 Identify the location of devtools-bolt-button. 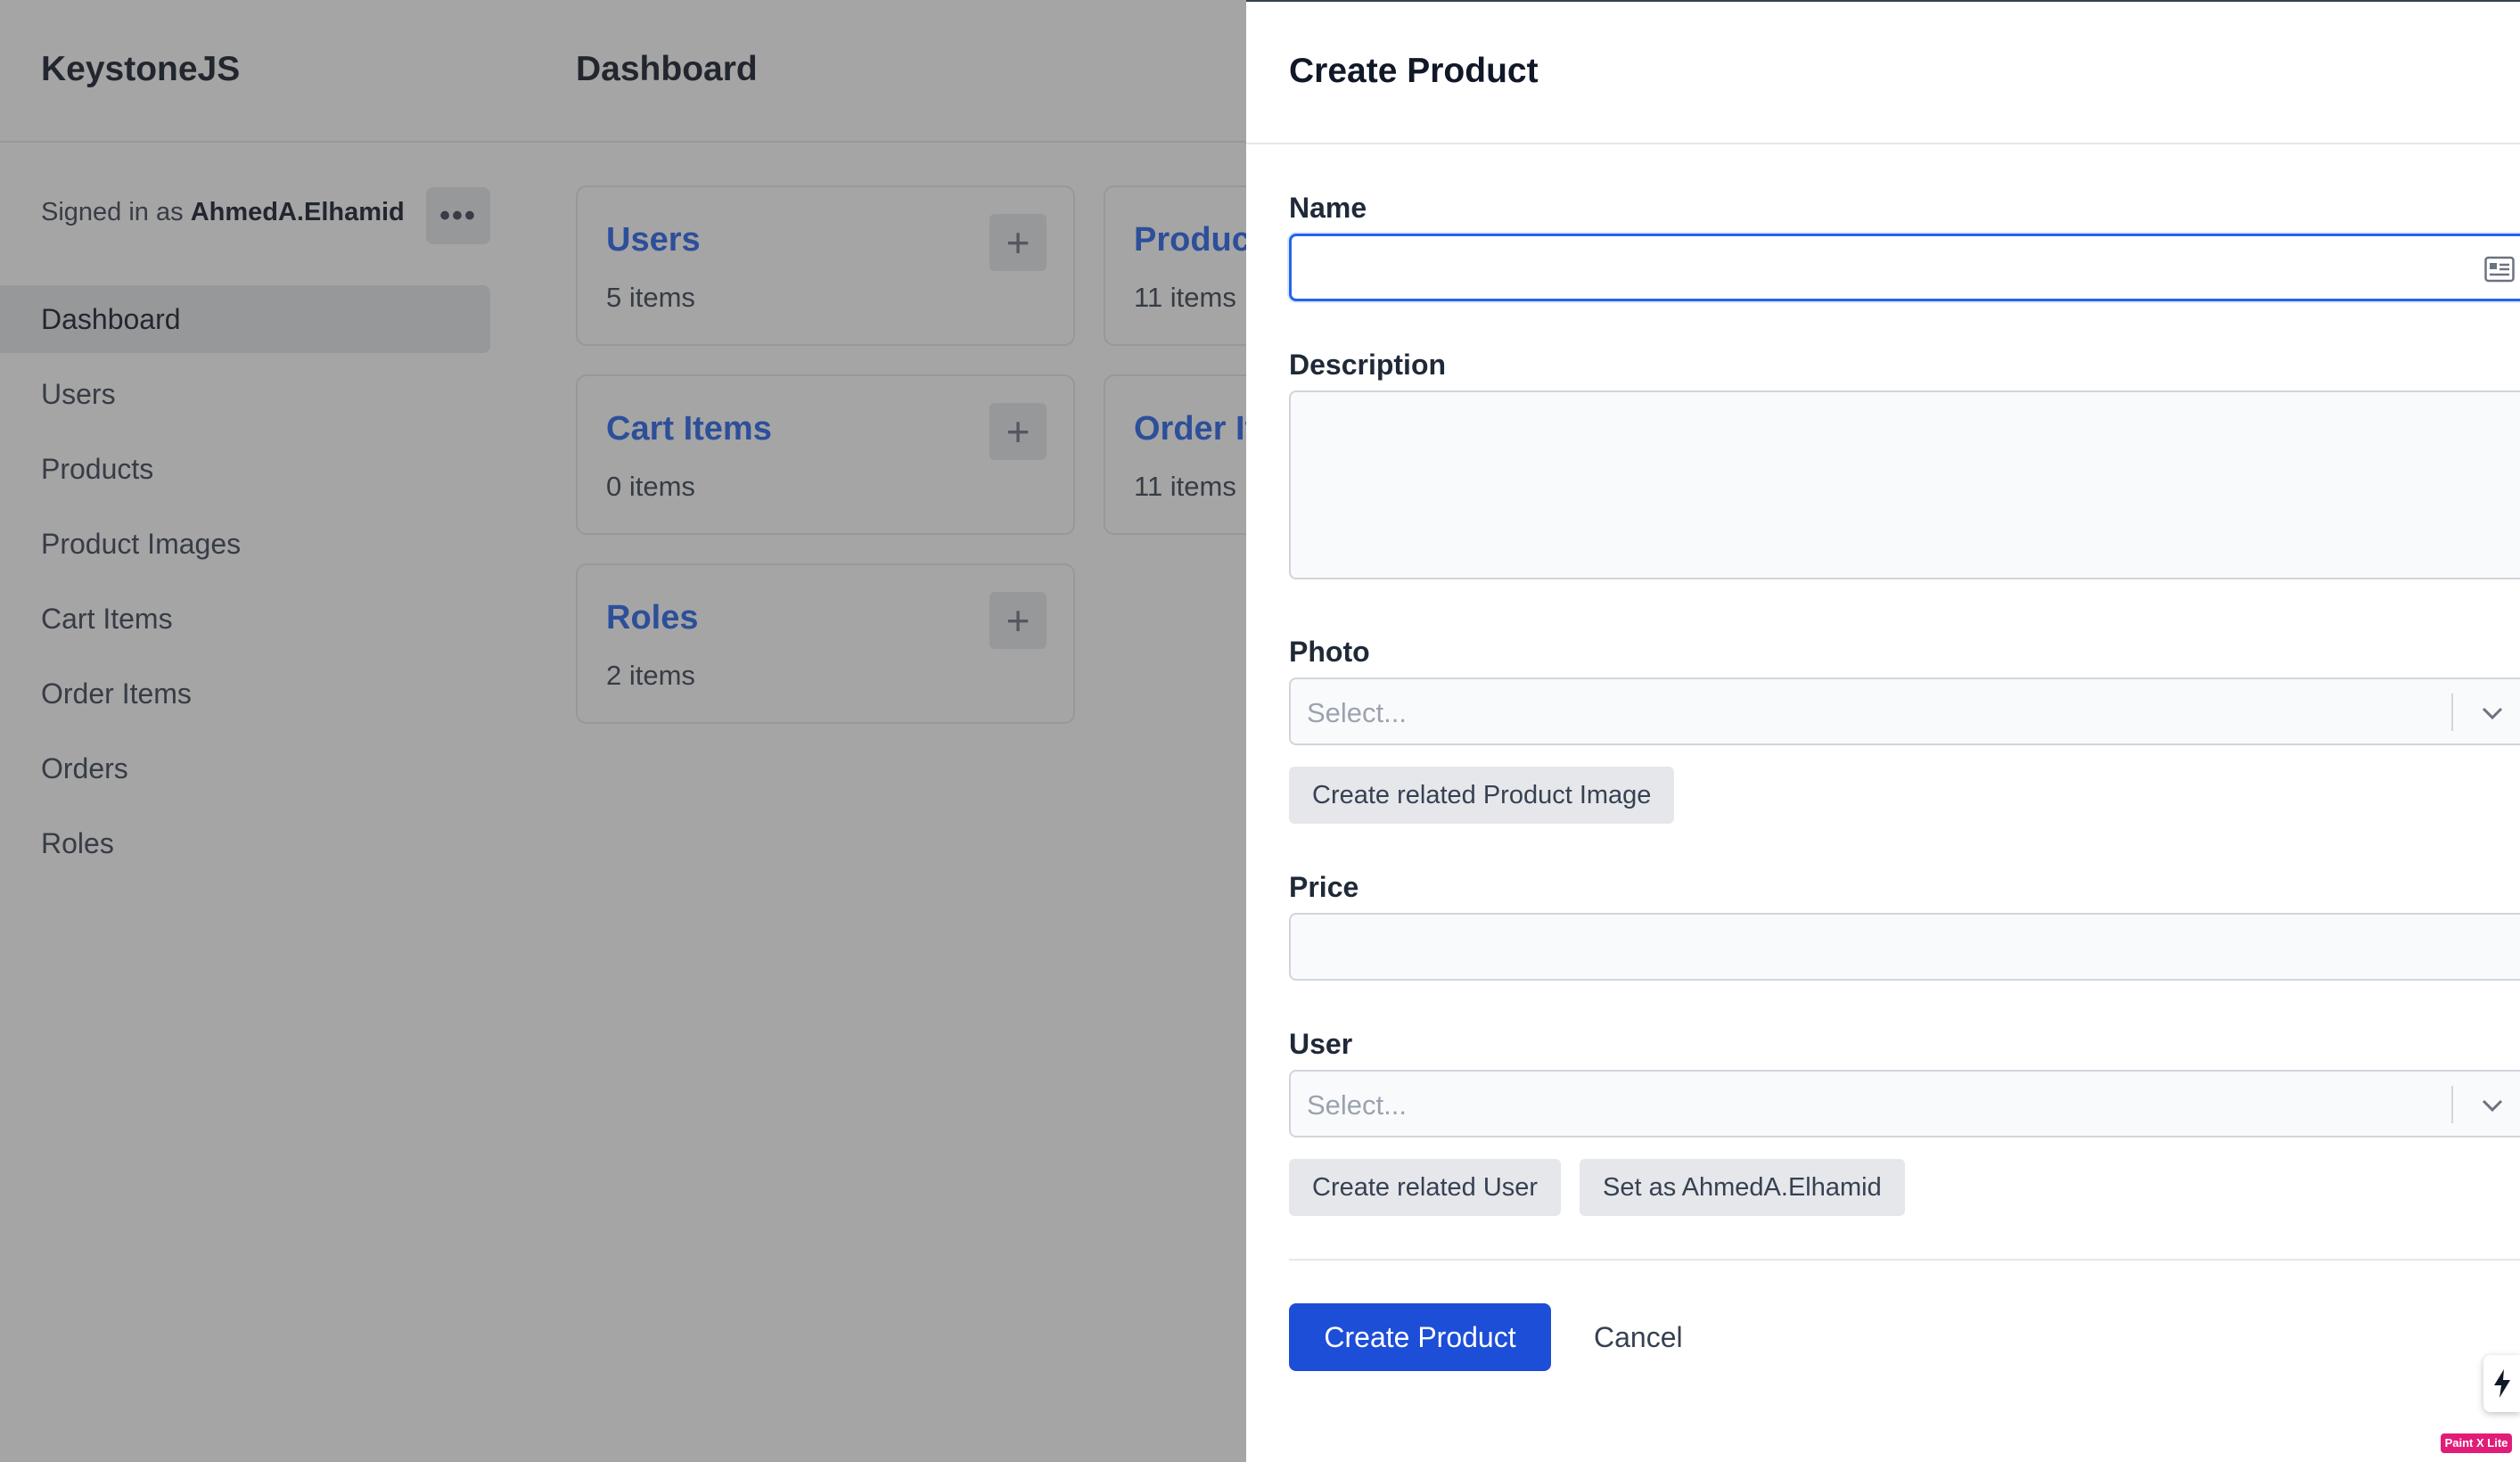
(2501, 1383).